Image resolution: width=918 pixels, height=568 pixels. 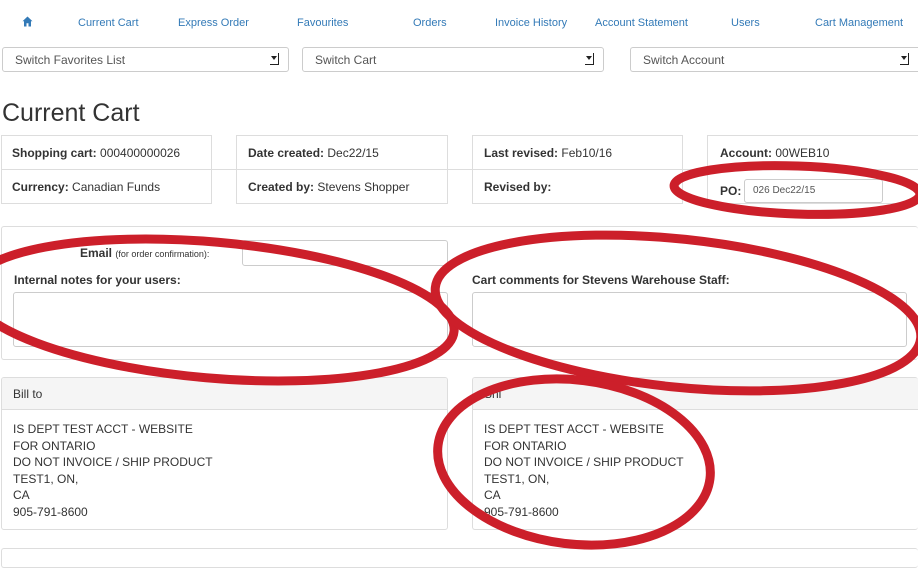 I want to click on date-created-info: Date created: Dec22/15, so click(x=313, y=153).